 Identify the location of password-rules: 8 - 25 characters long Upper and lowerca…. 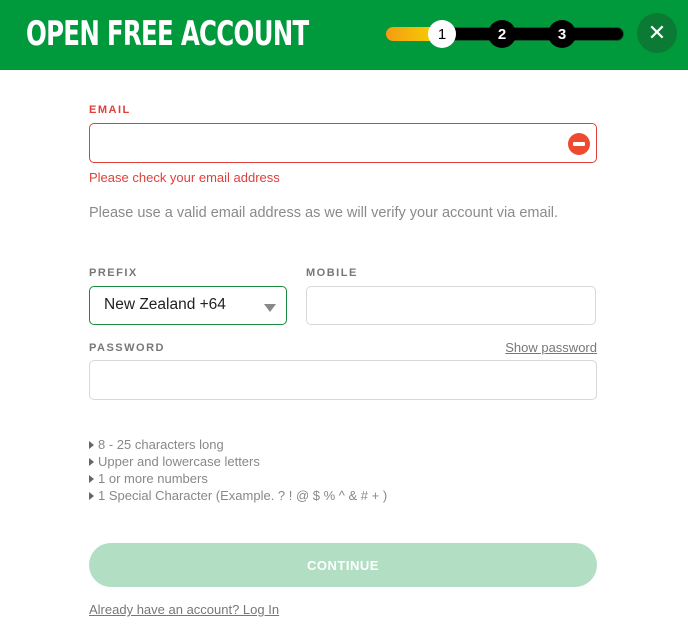
(238, 470).